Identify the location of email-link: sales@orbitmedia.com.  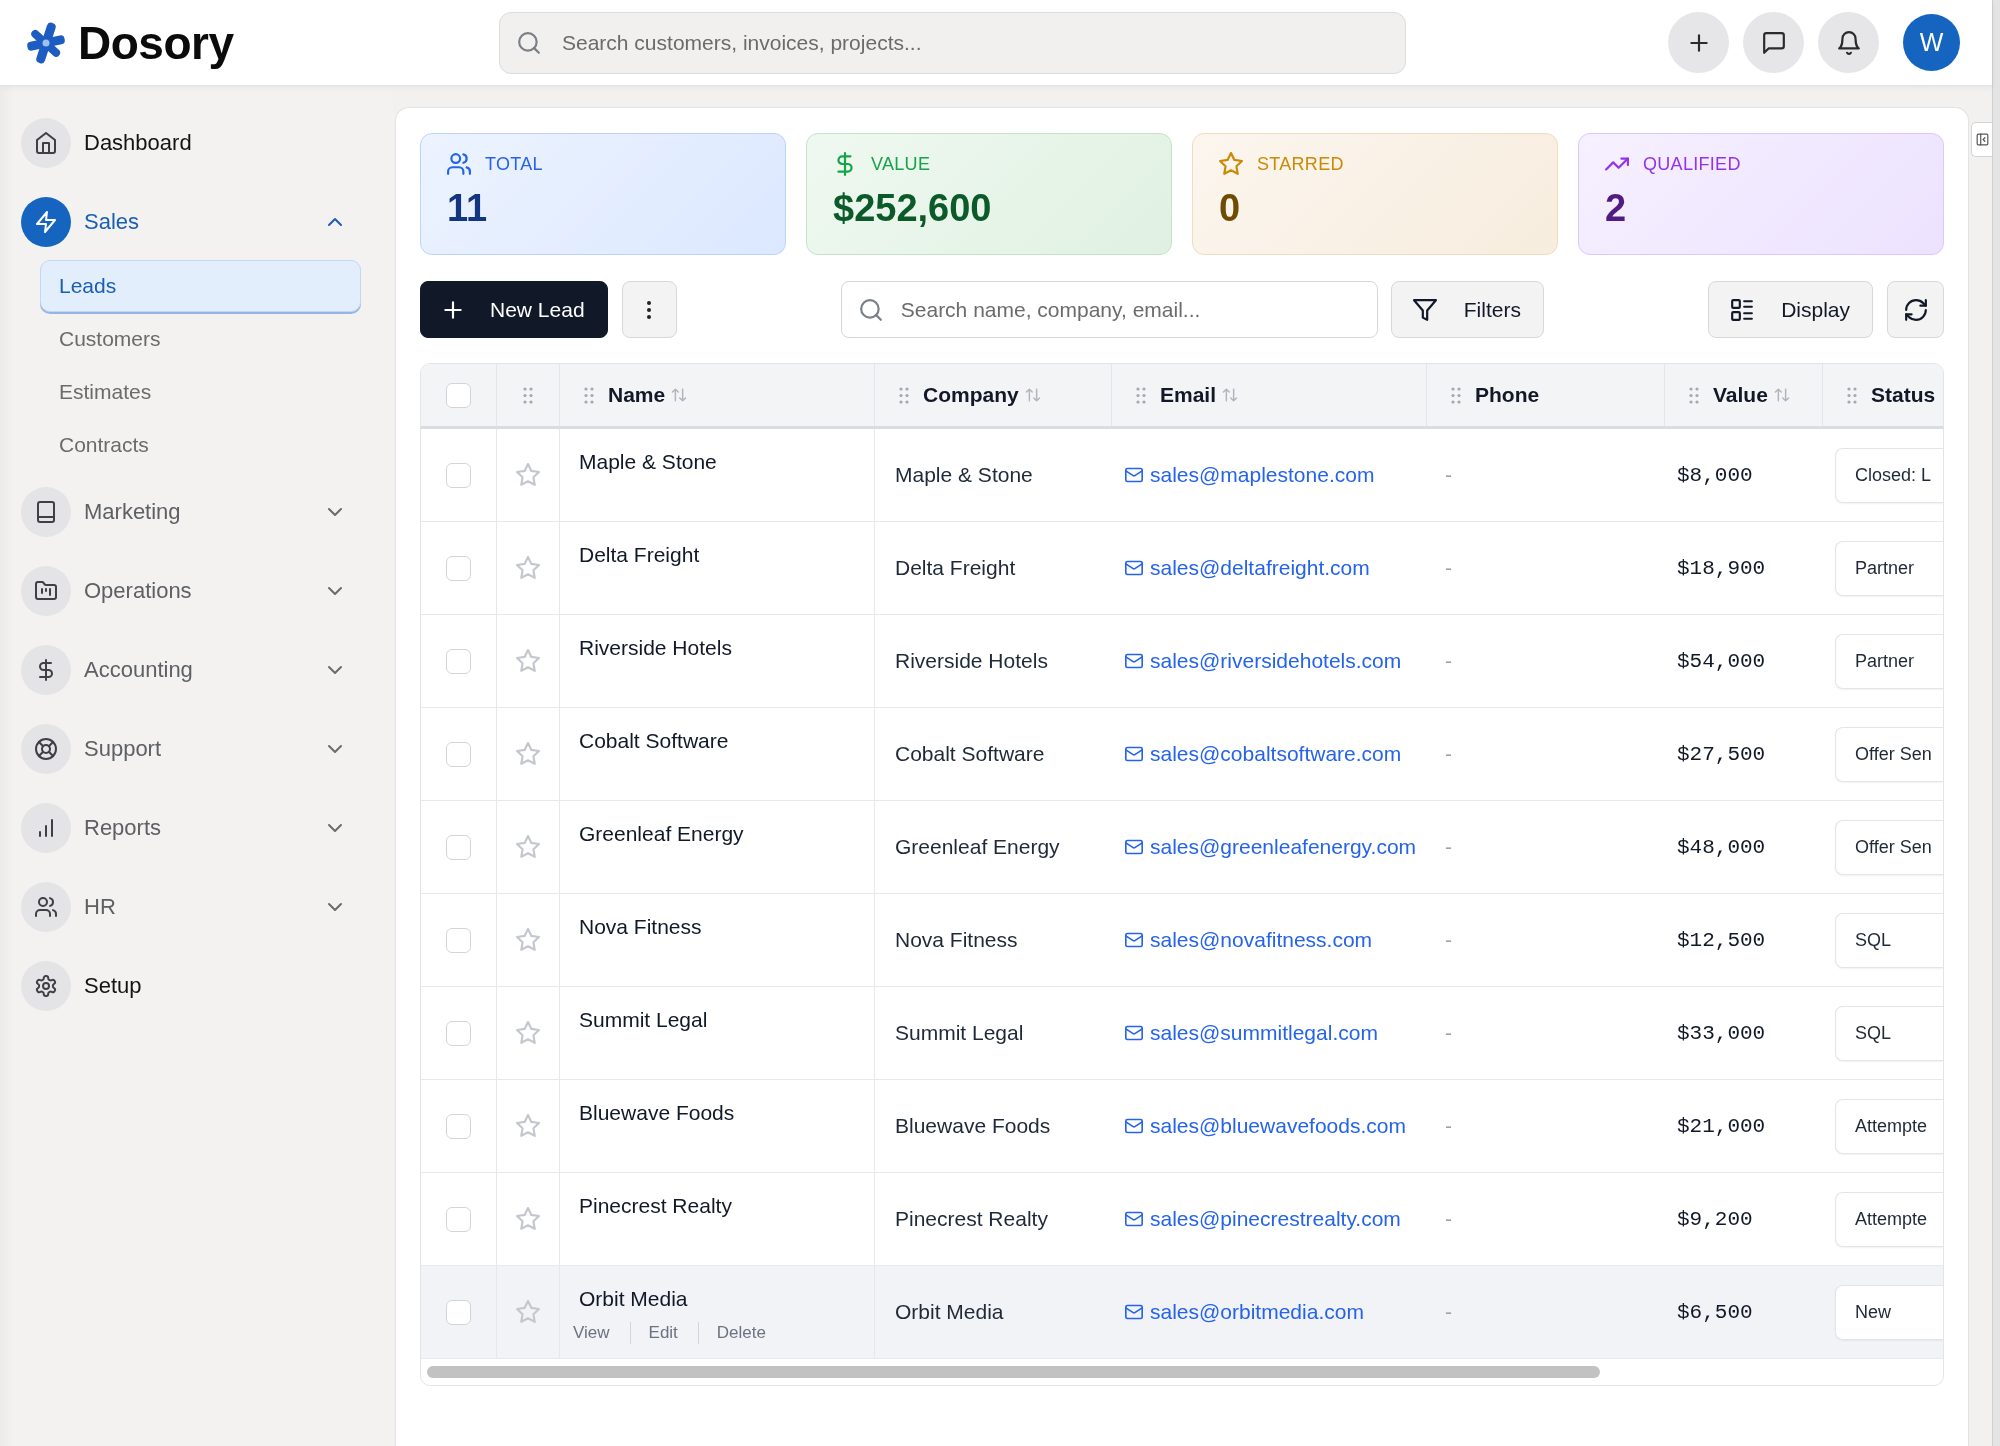
(1244, 1312).